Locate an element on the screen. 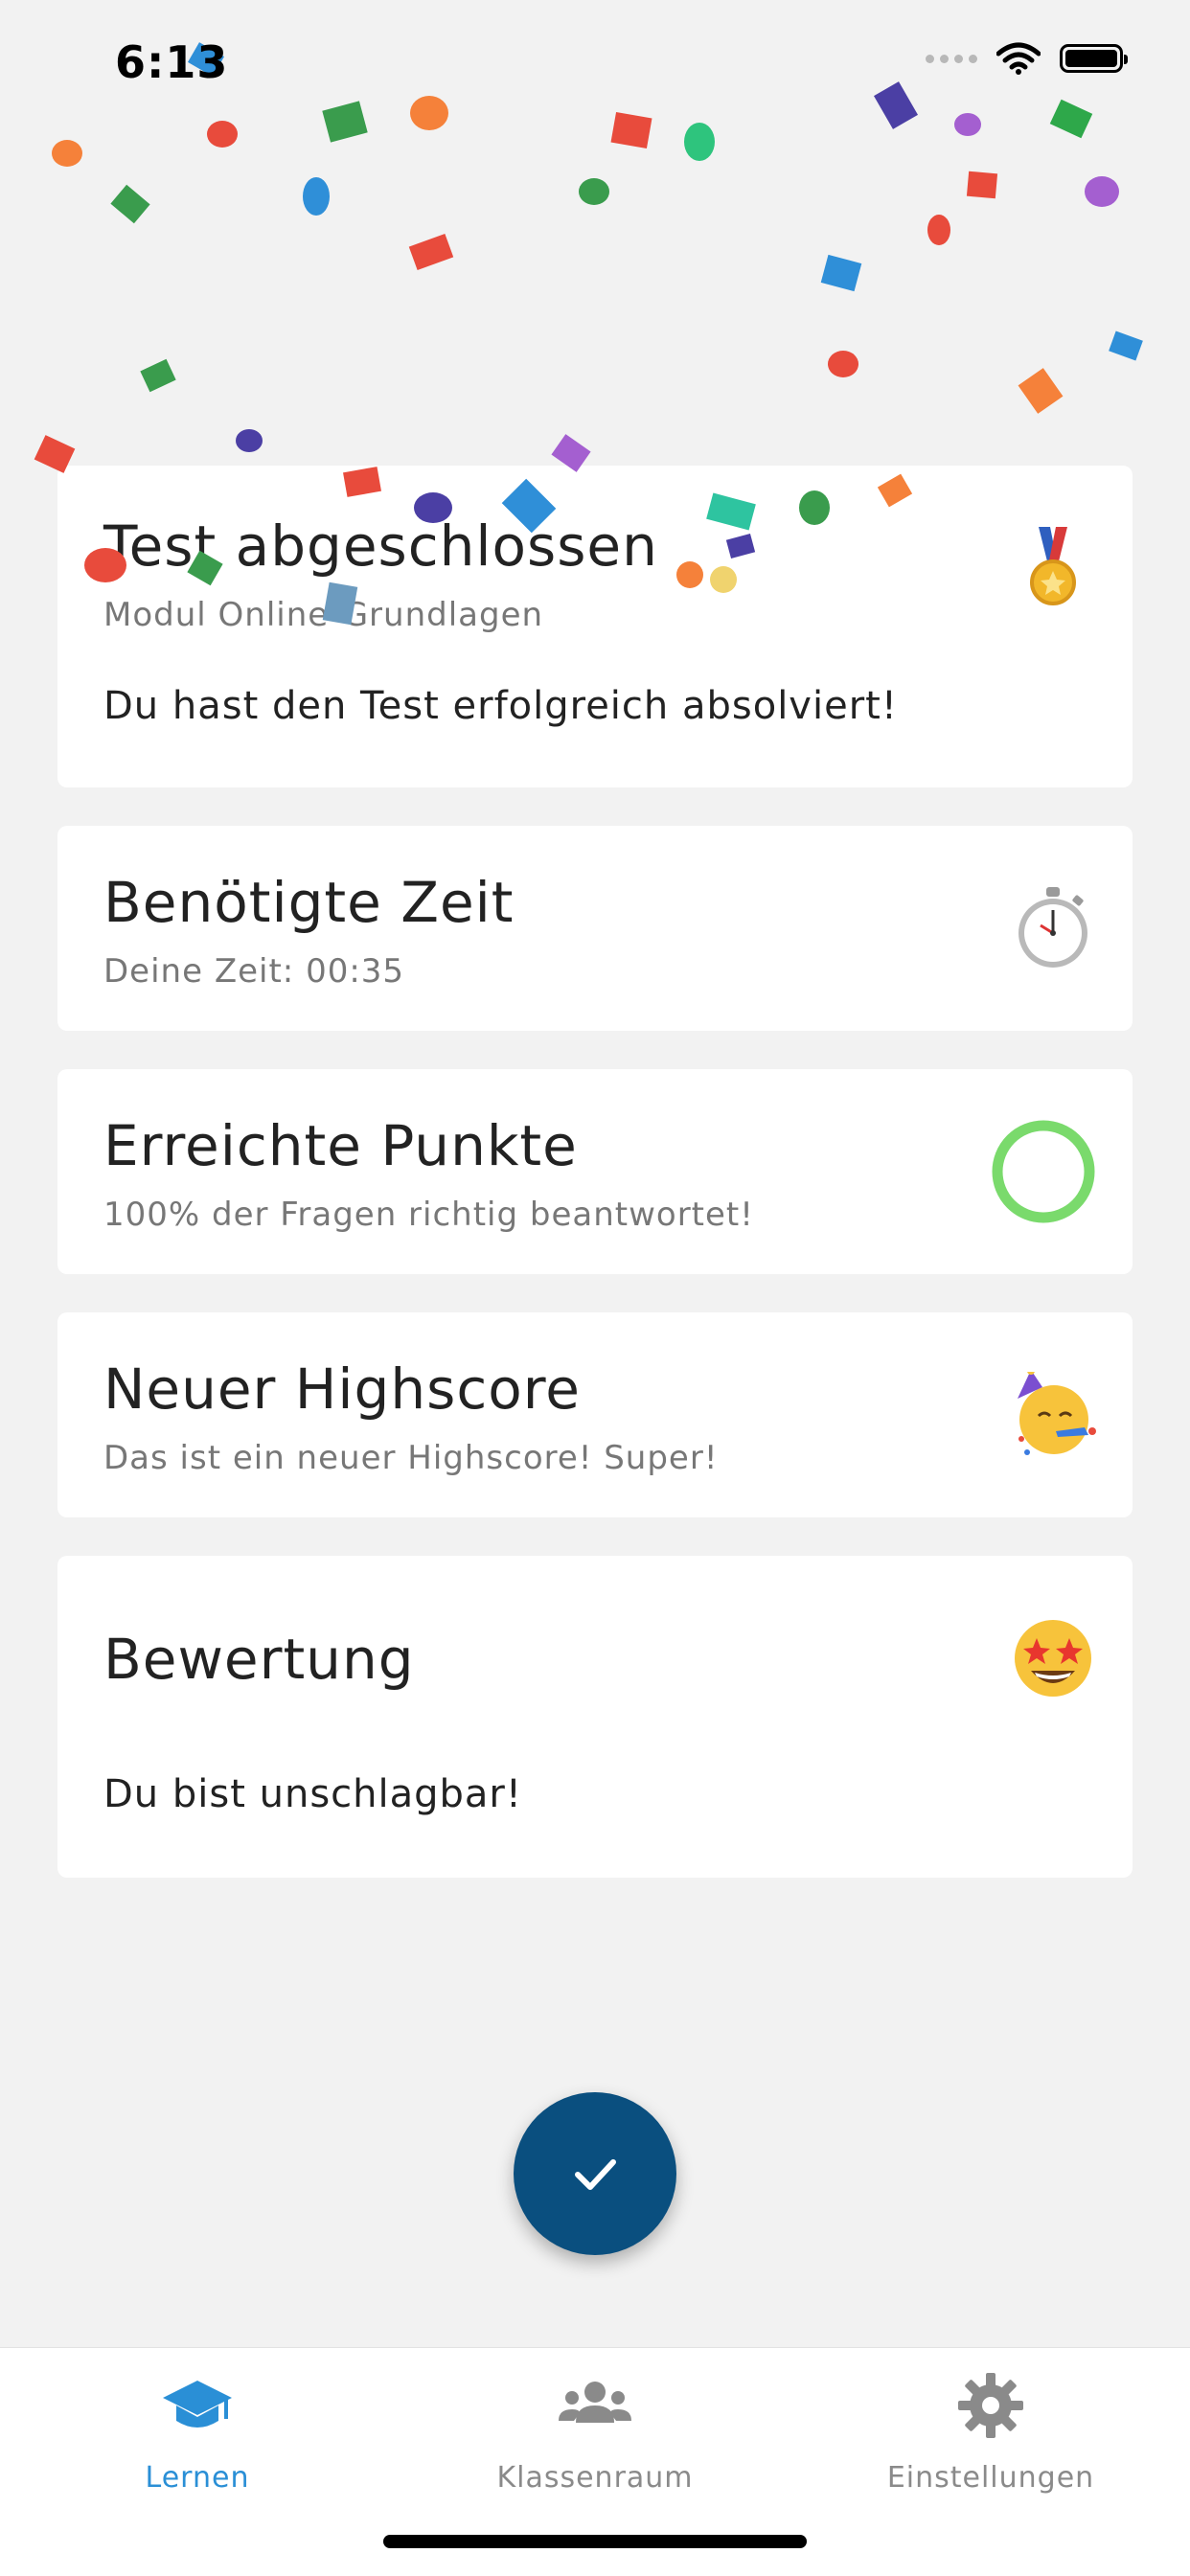  group-icon is located at coordinates (595, 2402).